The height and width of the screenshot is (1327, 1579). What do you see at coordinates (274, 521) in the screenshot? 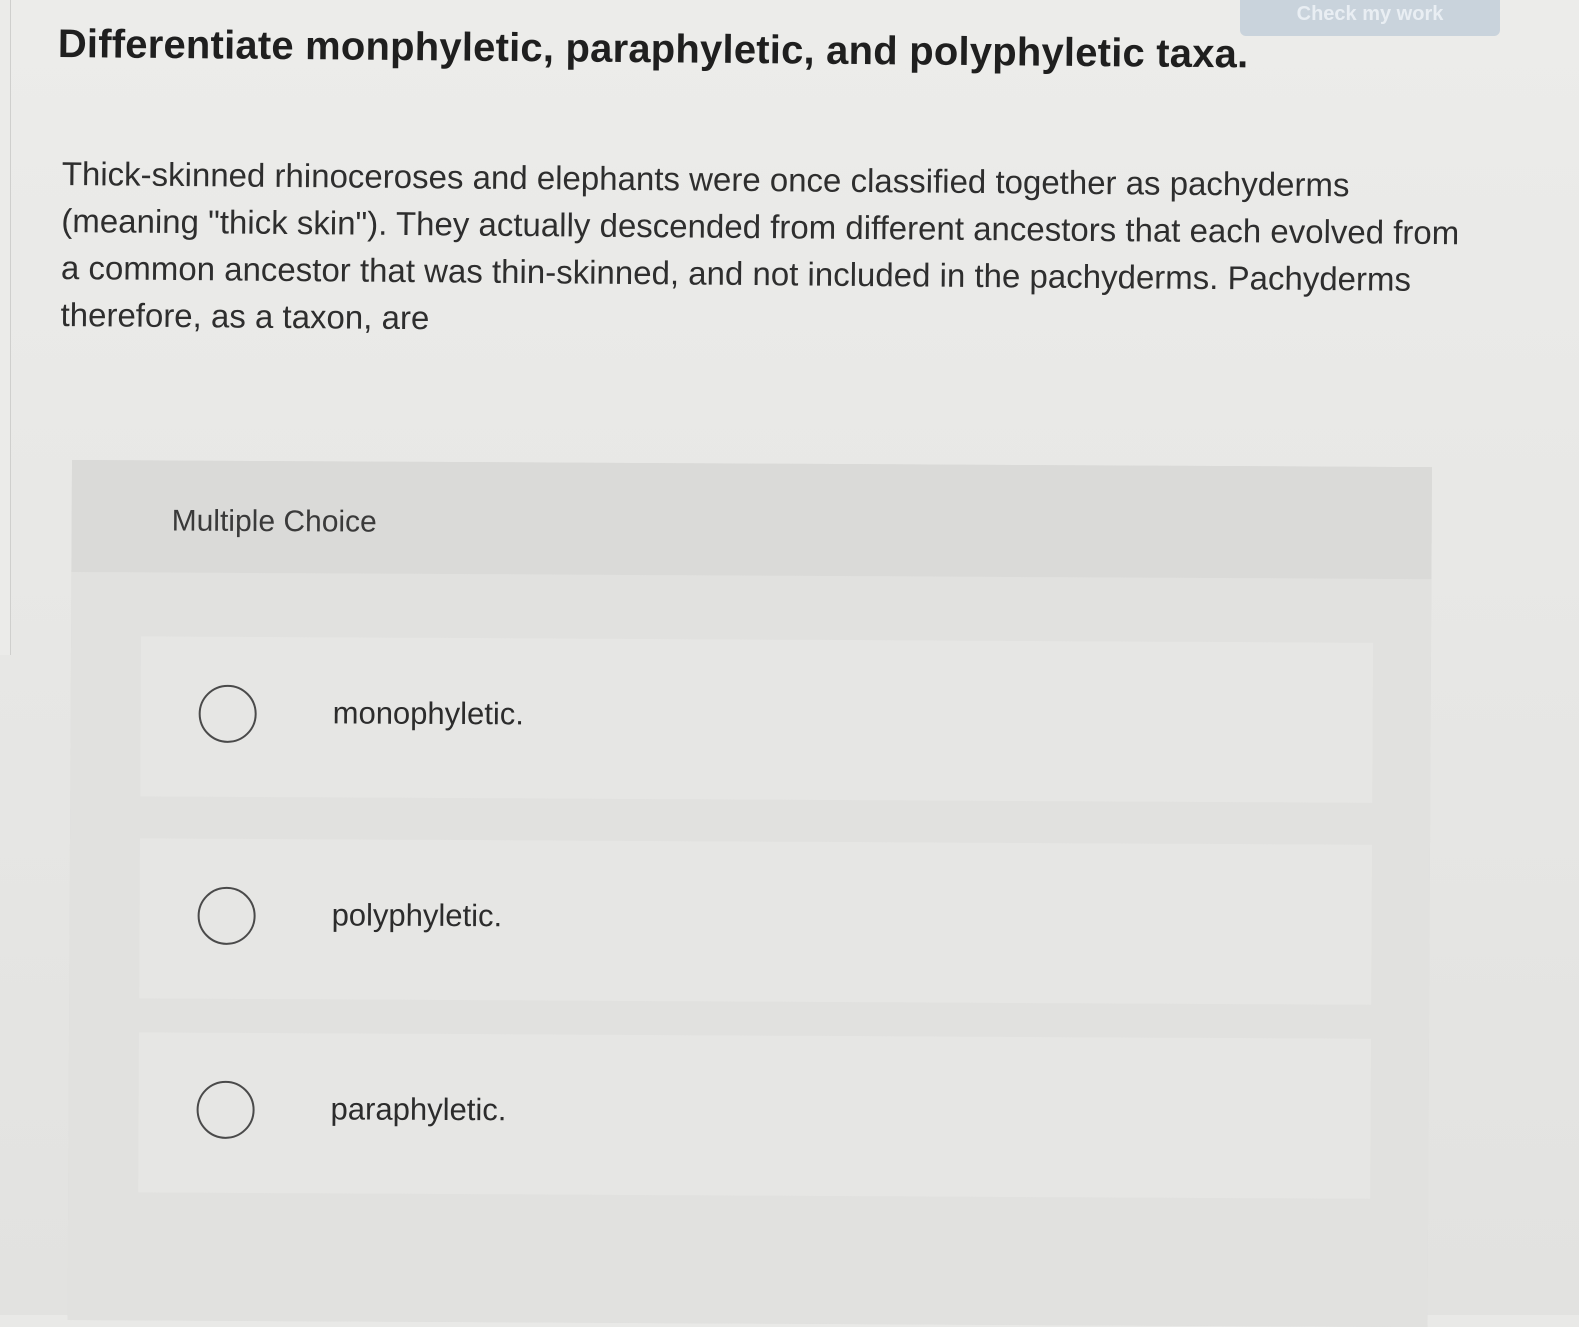
I see `multiple-choice-label: Multiple Choice` at bounding box center [274, 521].